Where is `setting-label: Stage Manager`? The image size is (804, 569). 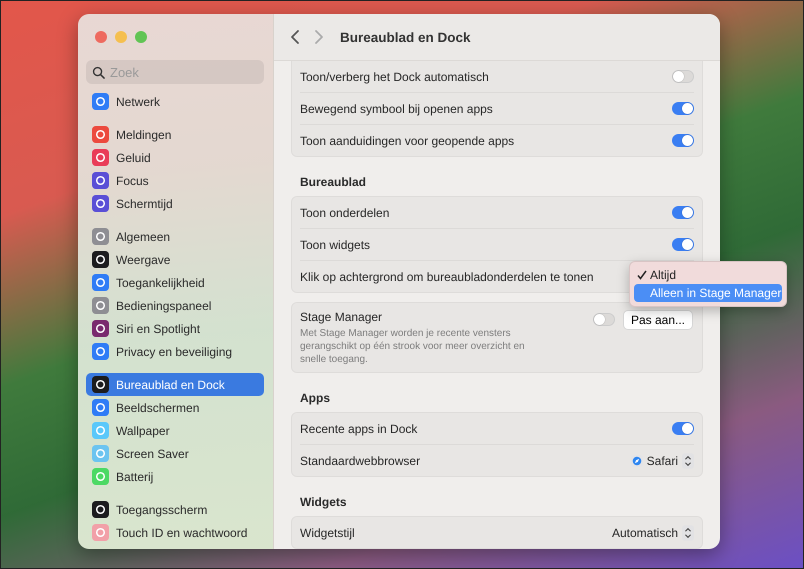 setting-label: Stage Manager is located at coordinates (342, 317).